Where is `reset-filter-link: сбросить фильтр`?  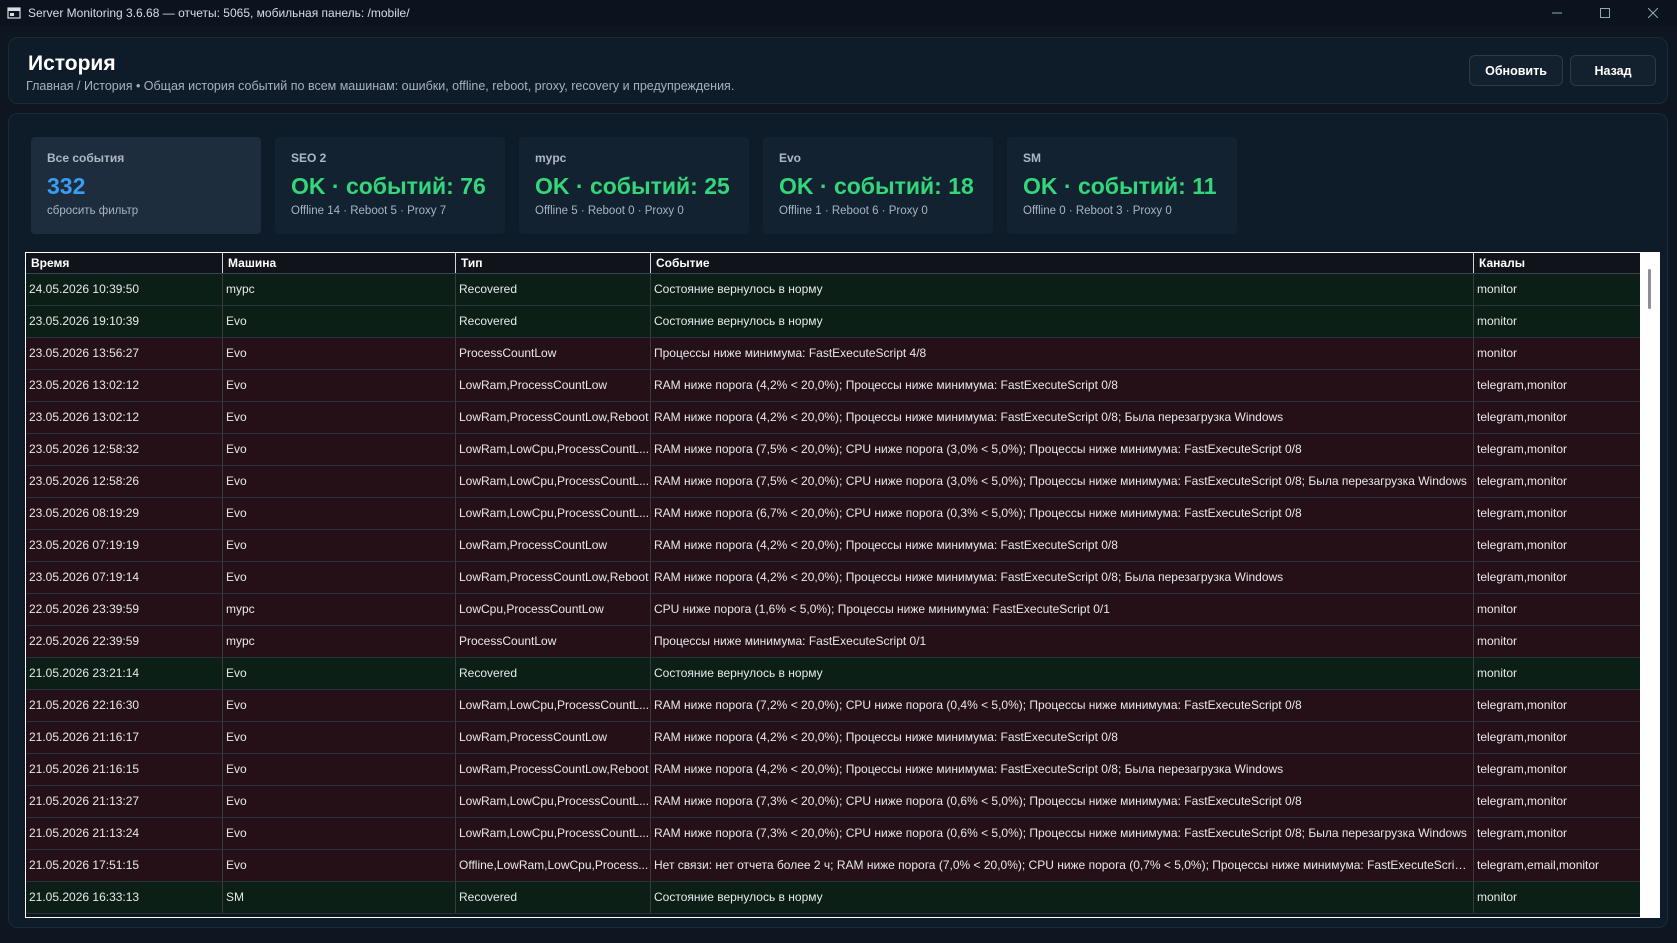 reset-filter-link: сбросить фильтр is located at coordinates (92, 211).